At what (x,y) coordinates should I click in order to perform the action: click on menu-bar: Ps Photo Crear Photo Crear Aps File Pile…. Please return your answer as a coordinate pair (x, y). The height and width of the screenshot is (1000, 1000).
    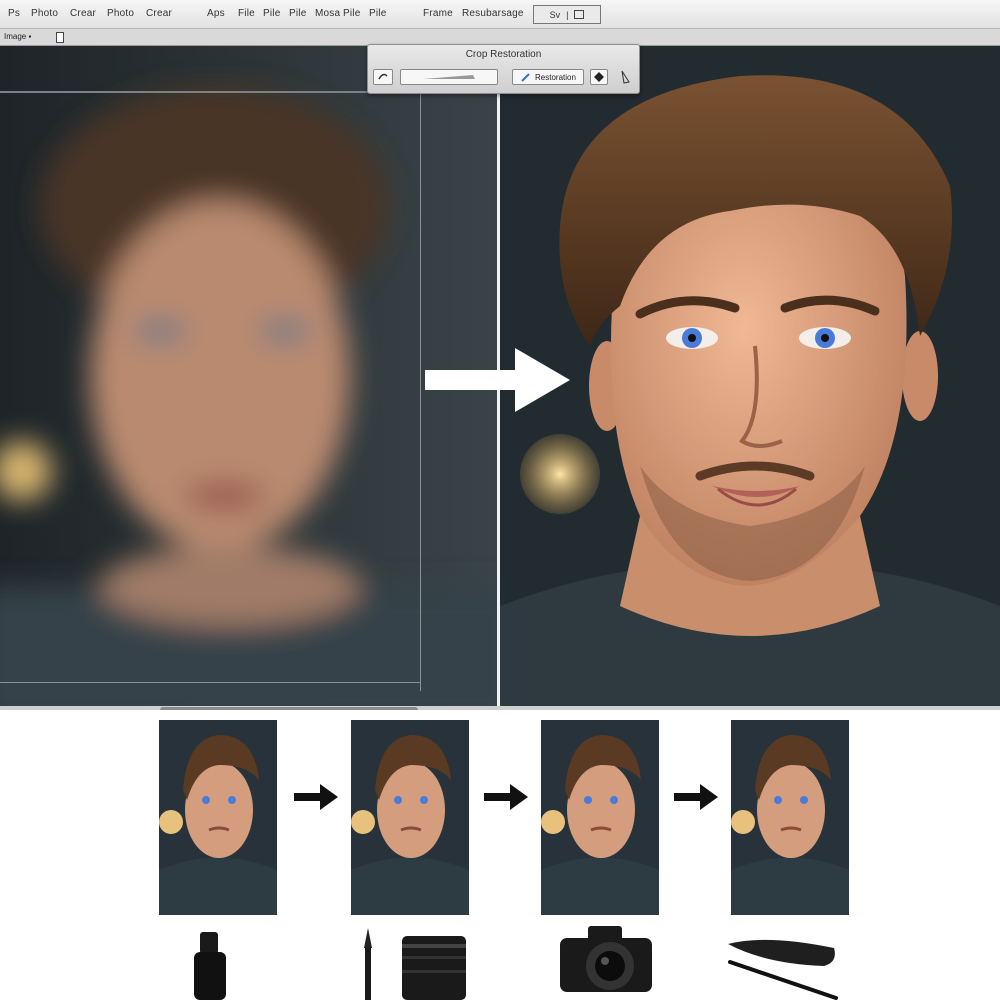
    Looking at the image, I should click on (500, 14).